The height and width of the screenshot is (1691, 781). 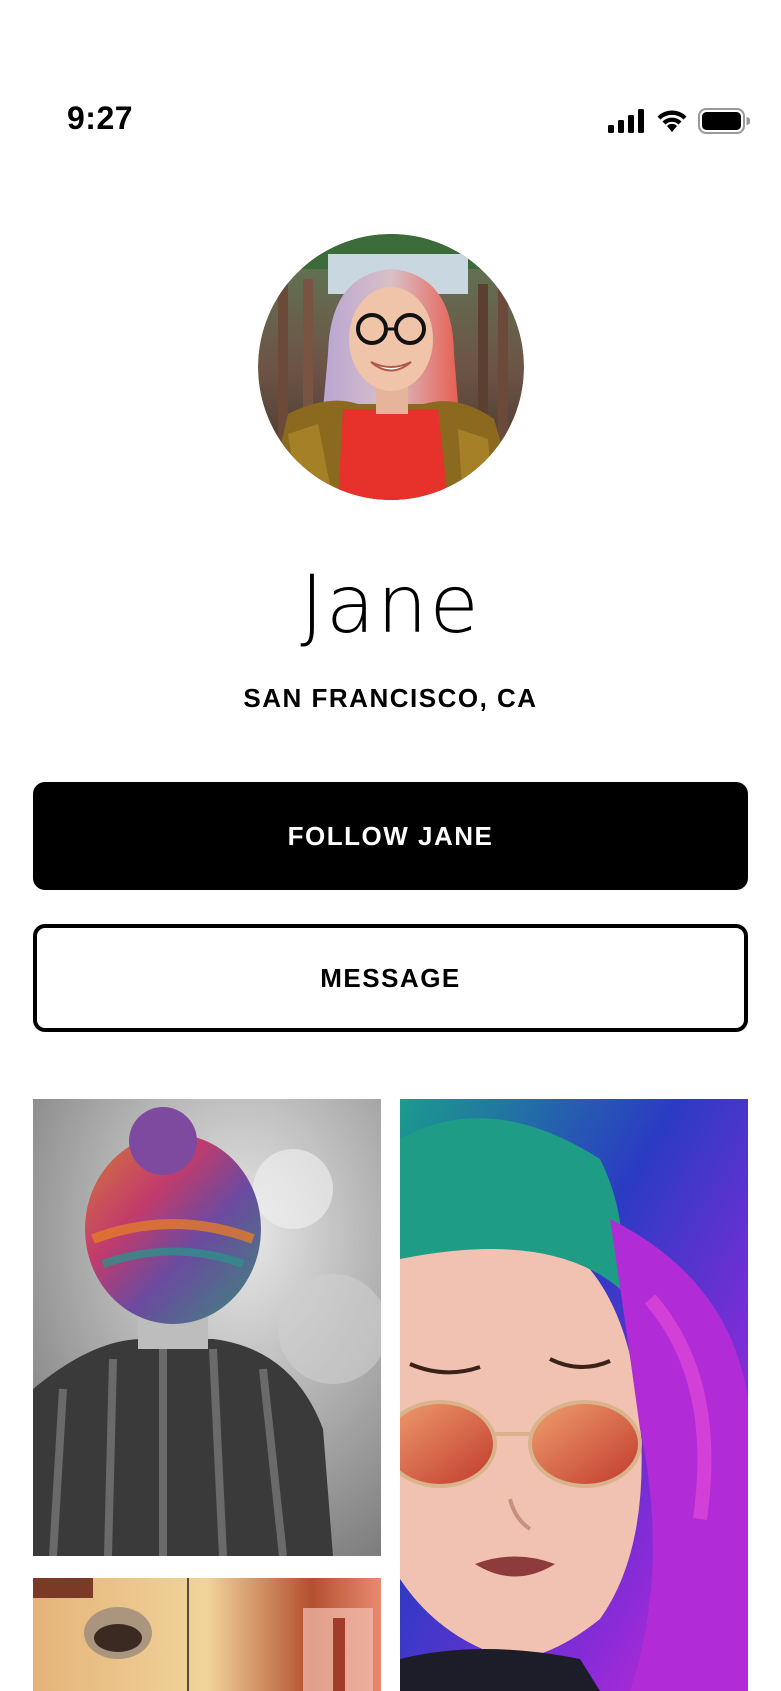 What do you see at coordinates (390, 978) in the screenshot?
I see `message-button: MESSAGE` at bounding box center [390, 978].